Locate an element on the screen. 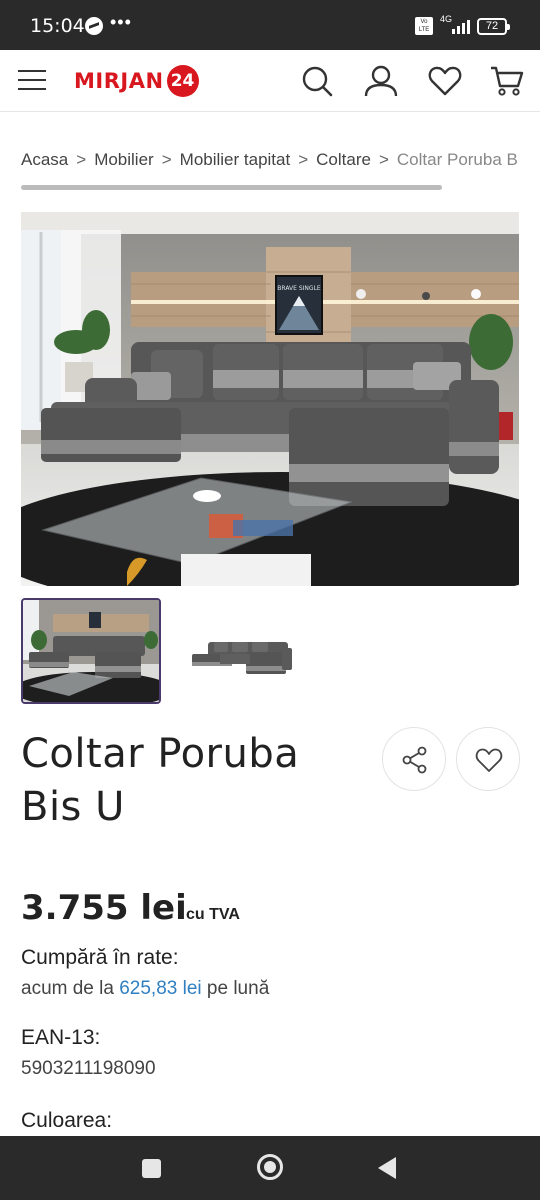  poster-text: BRAVE SINGLE is located at coordinates (299, 288).